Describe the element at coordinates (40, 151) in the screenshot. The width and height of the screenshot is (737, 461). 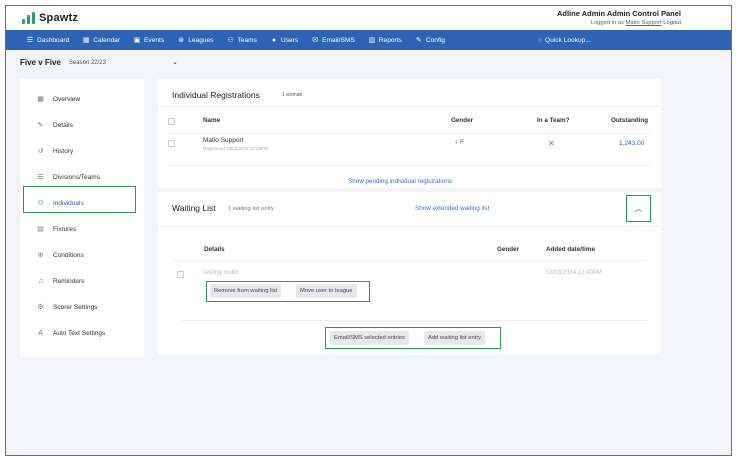
I see `history-icon: ↺` at that location.